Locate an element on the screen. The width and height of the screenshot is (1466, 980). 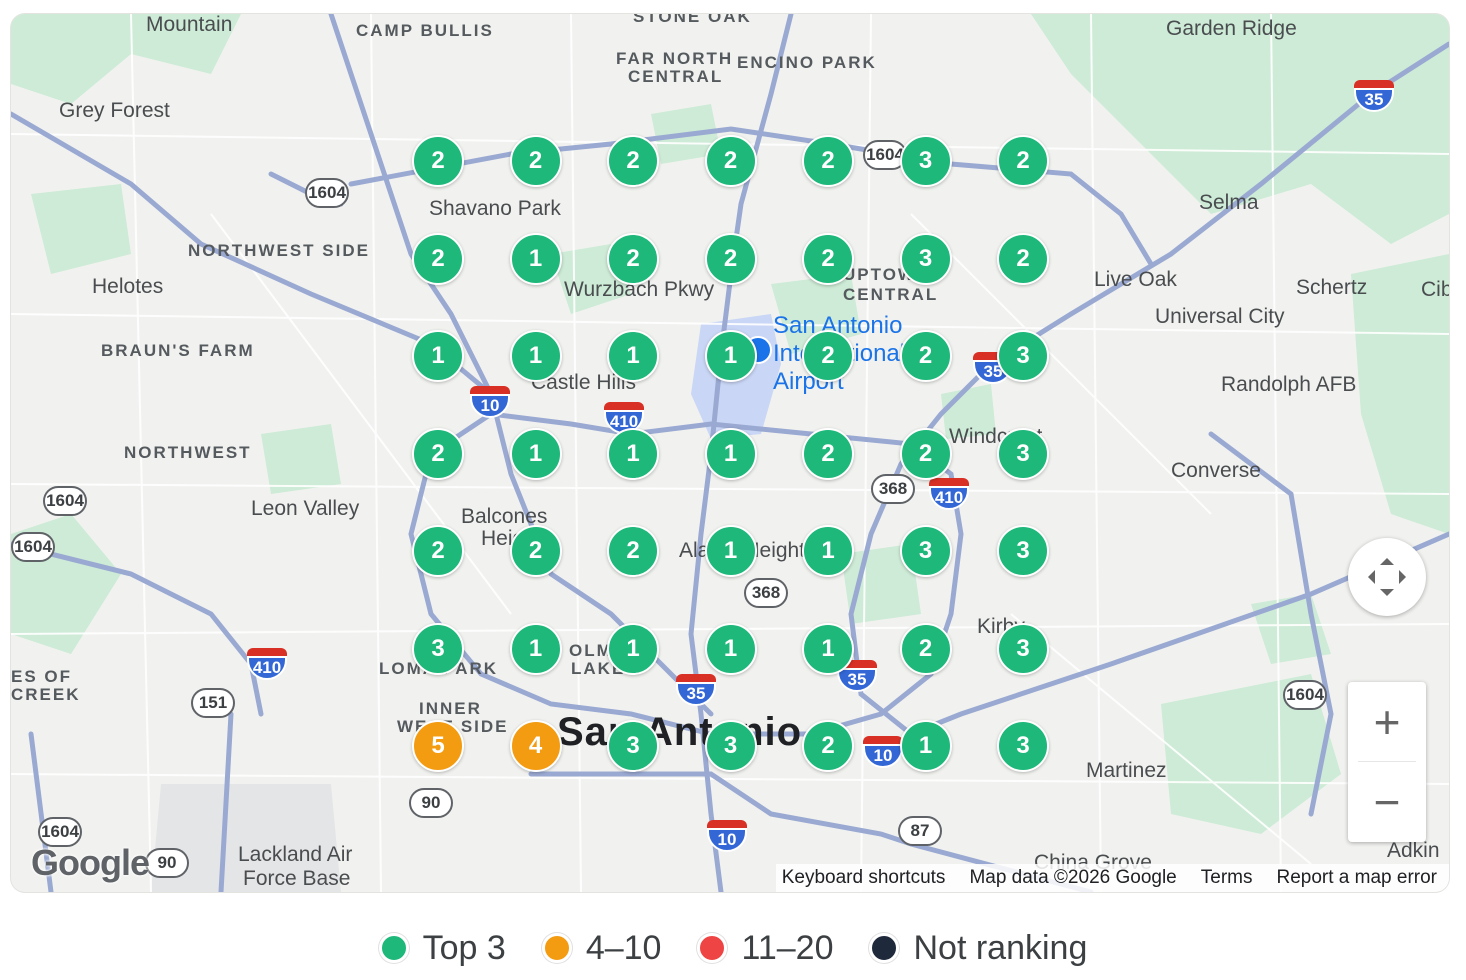
place-label: Live Oak is located at coordinates (1135, 279).